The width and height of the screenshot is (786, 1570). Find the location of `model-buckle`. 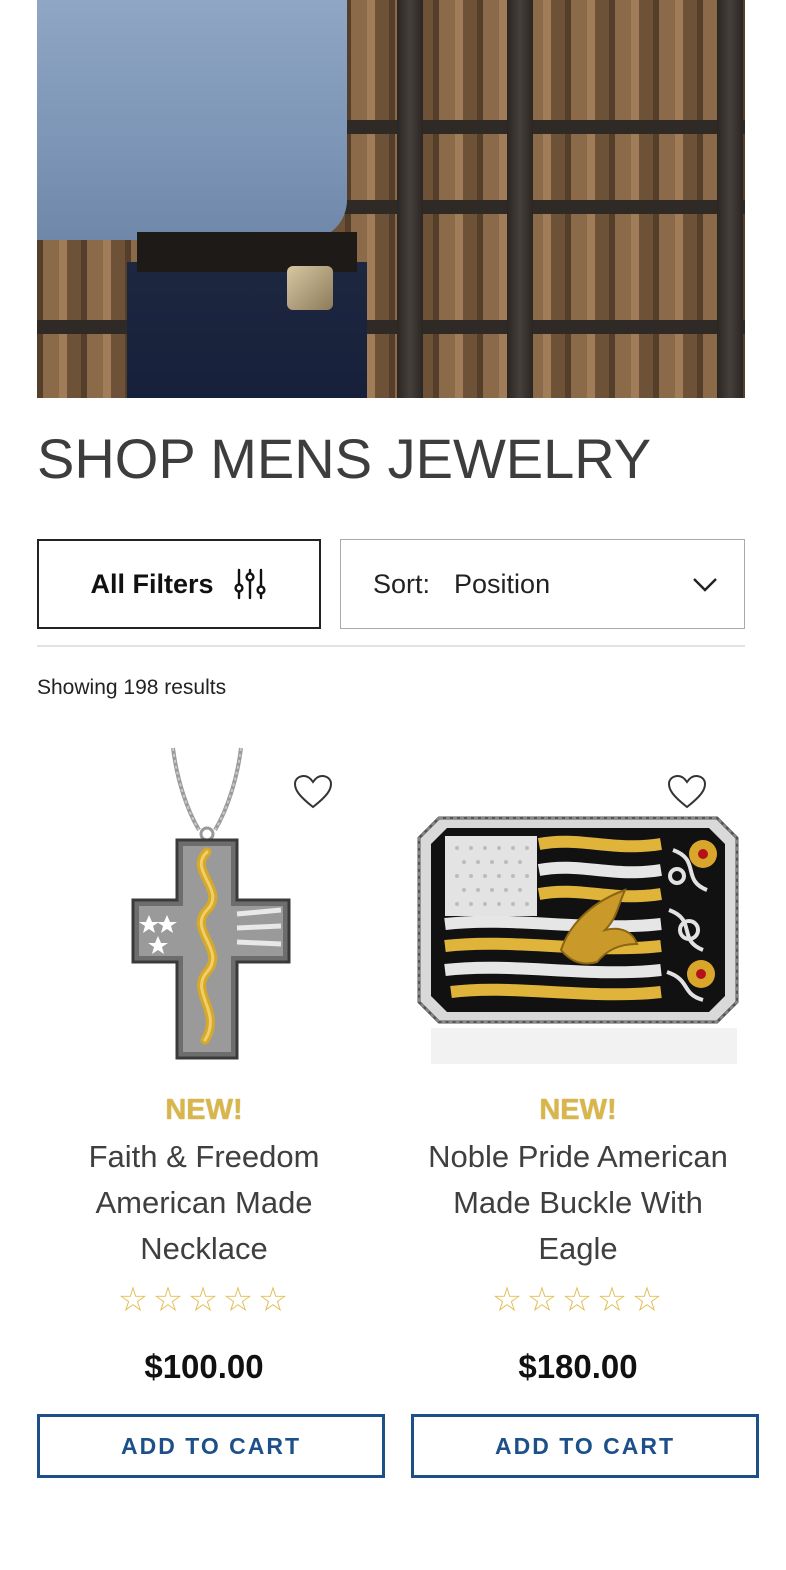

model-buckle is located at coordinates (310, 288).